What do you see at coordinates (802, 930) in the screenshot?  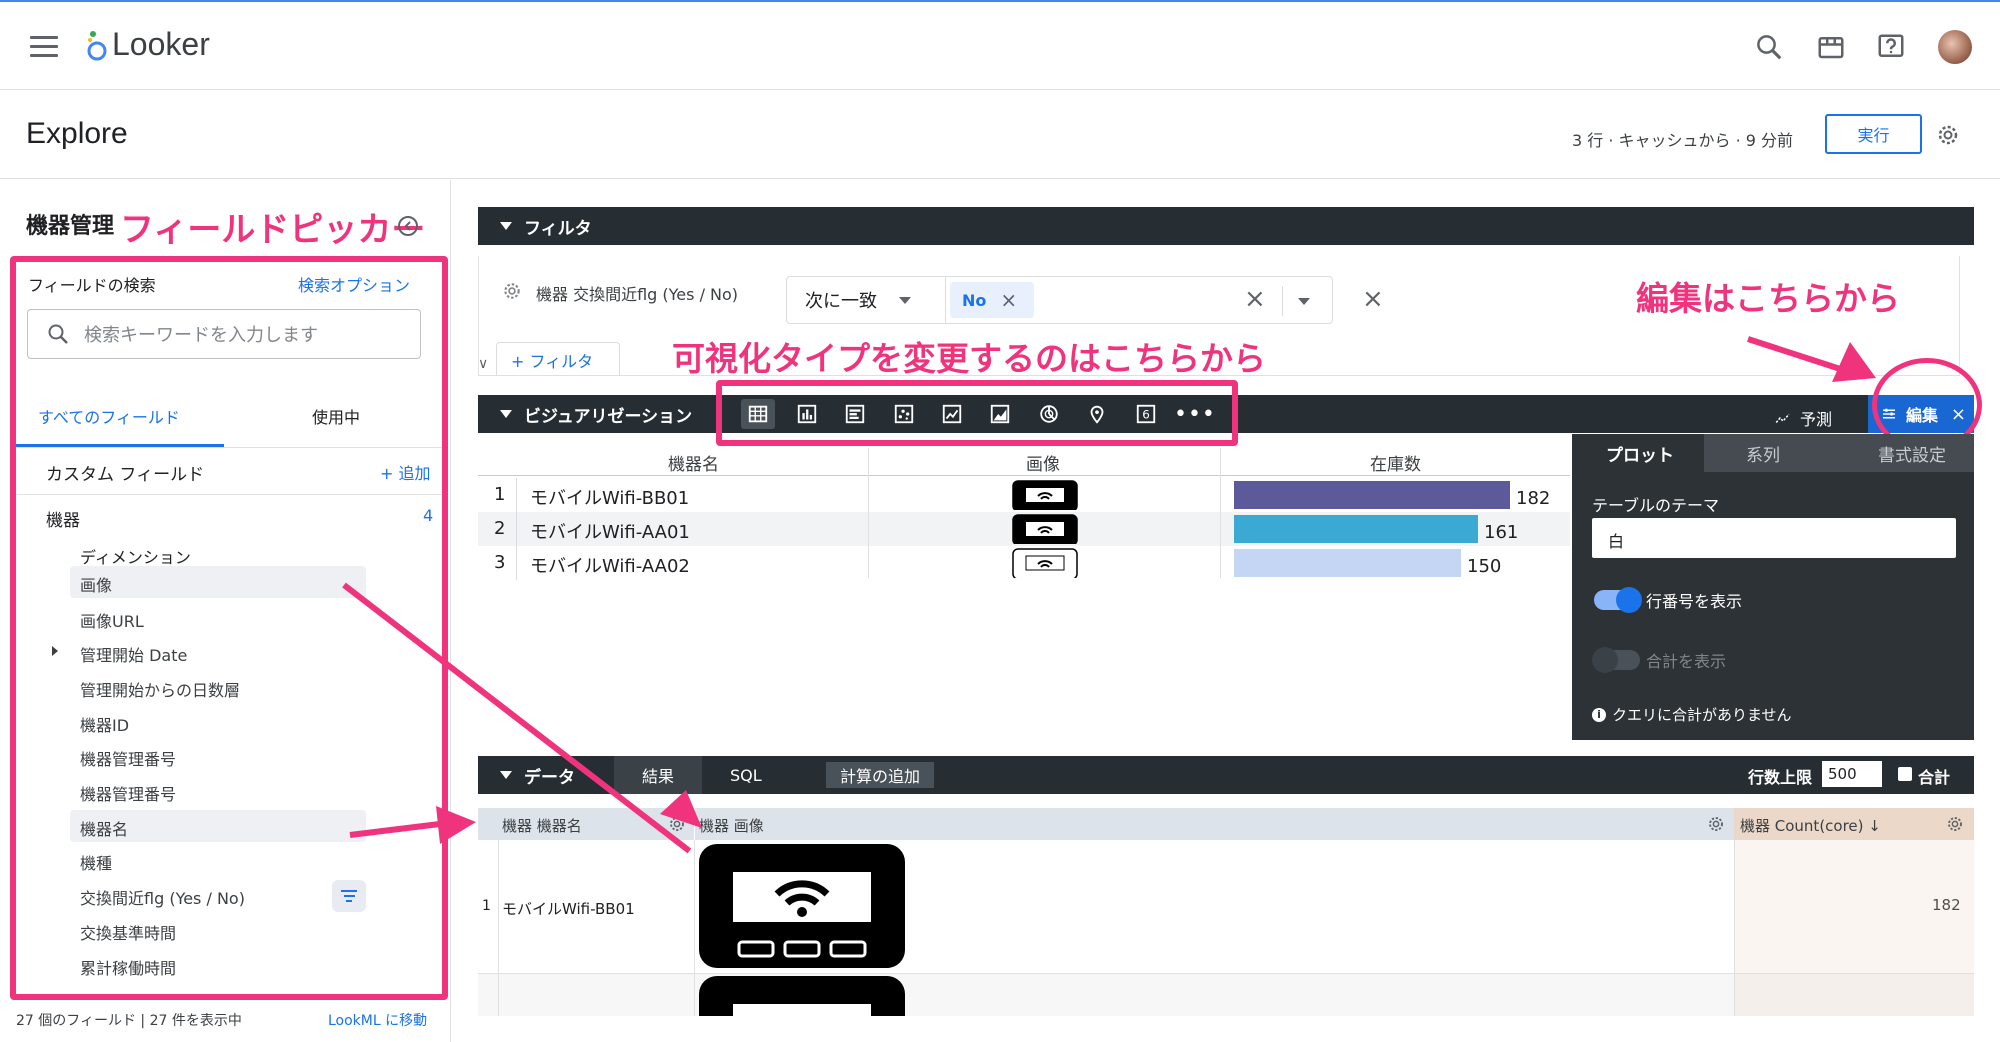 I see `router-image` at bounding box center [802, 930].